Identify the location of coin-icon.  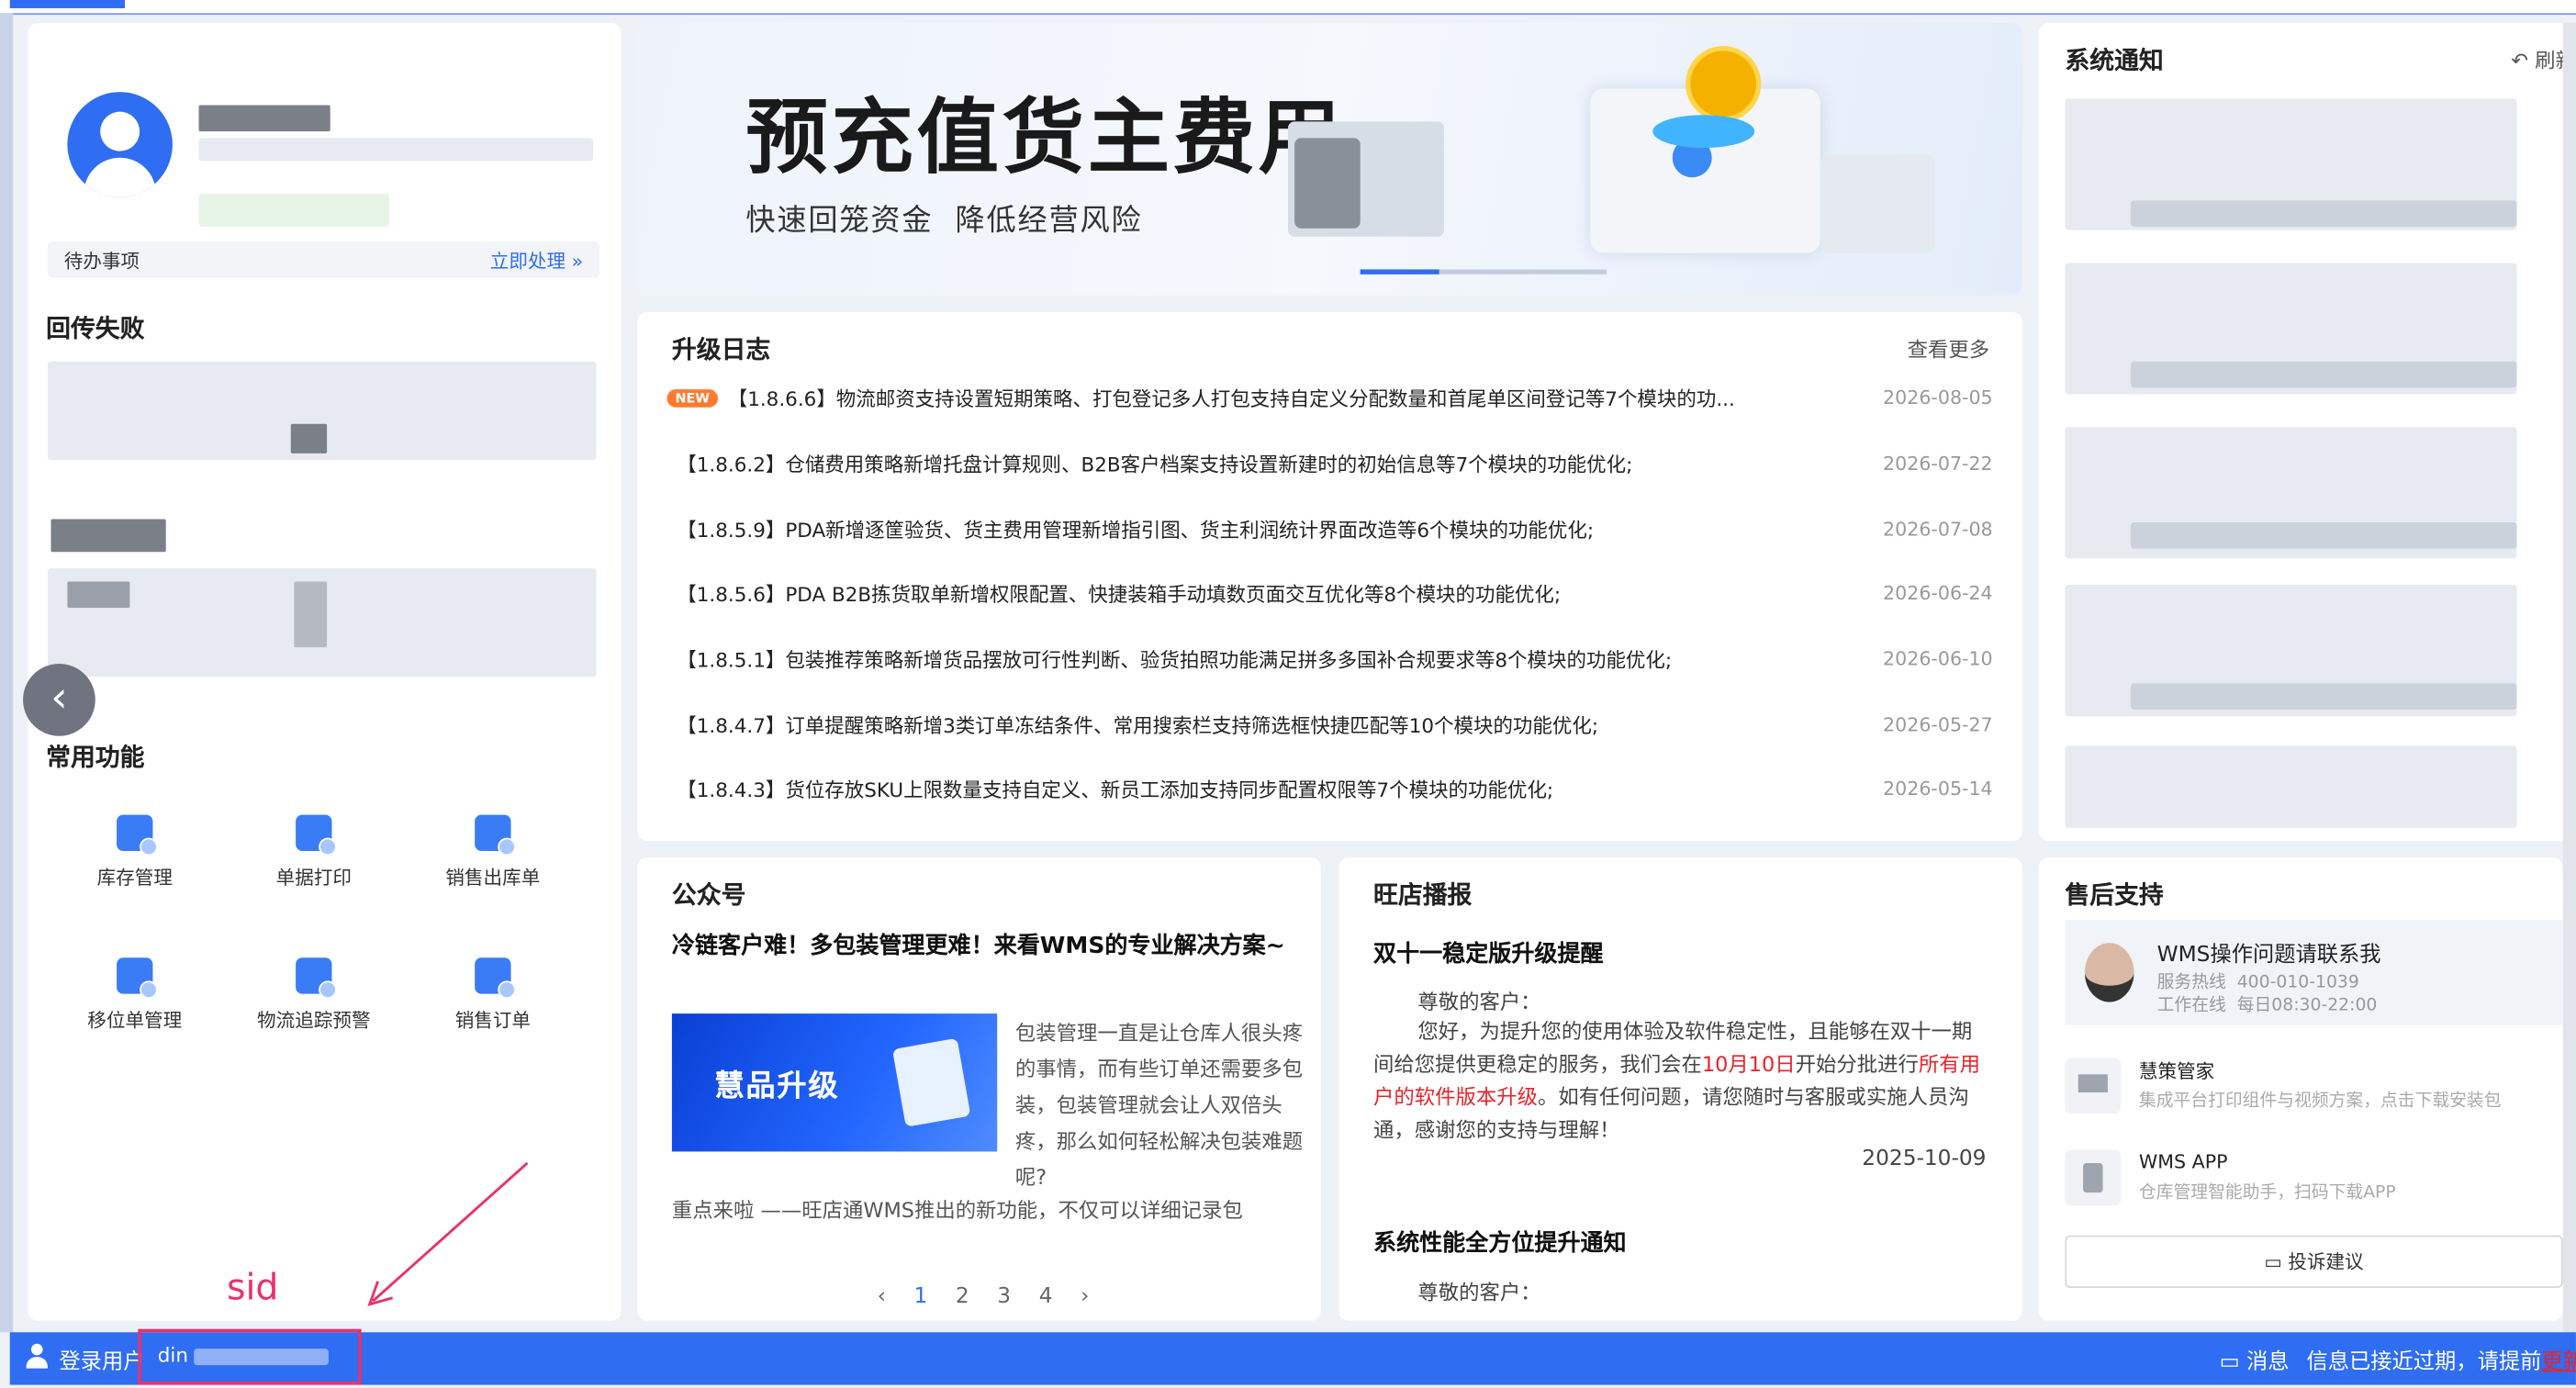
(1724, 84).